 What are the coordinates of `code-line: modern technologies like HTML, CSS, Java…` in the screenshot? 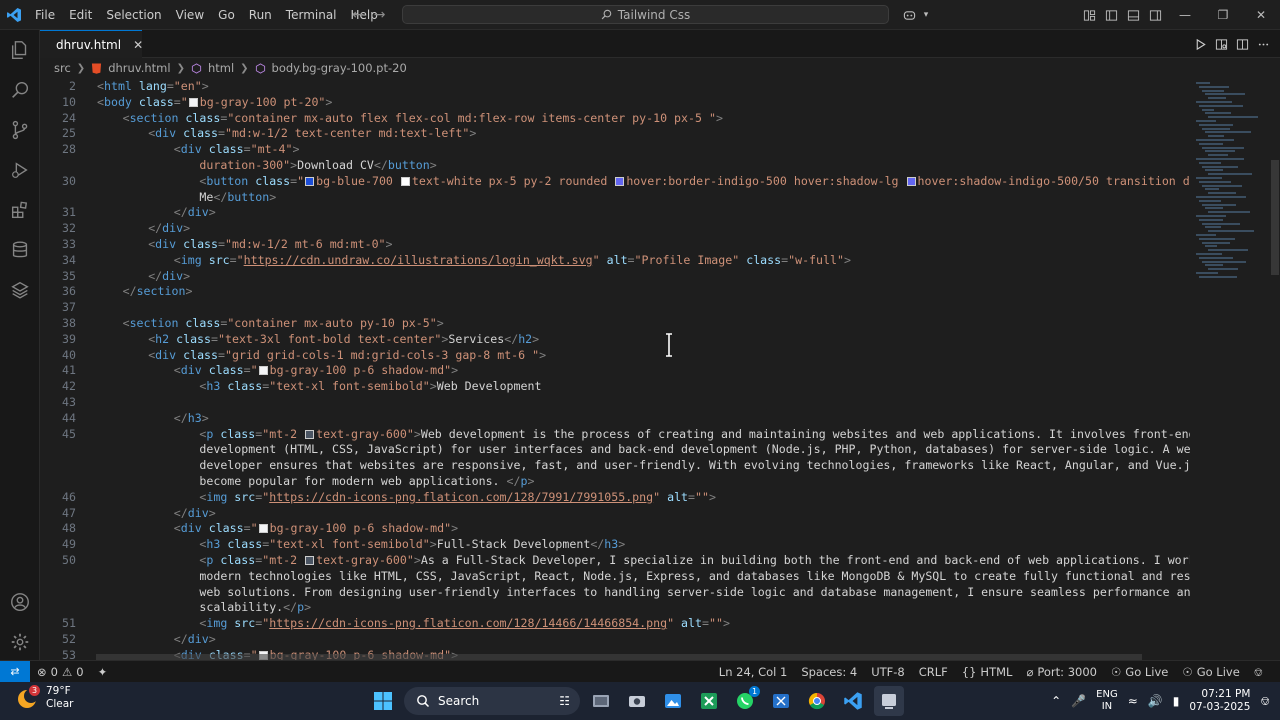 It's located at (615, 576).